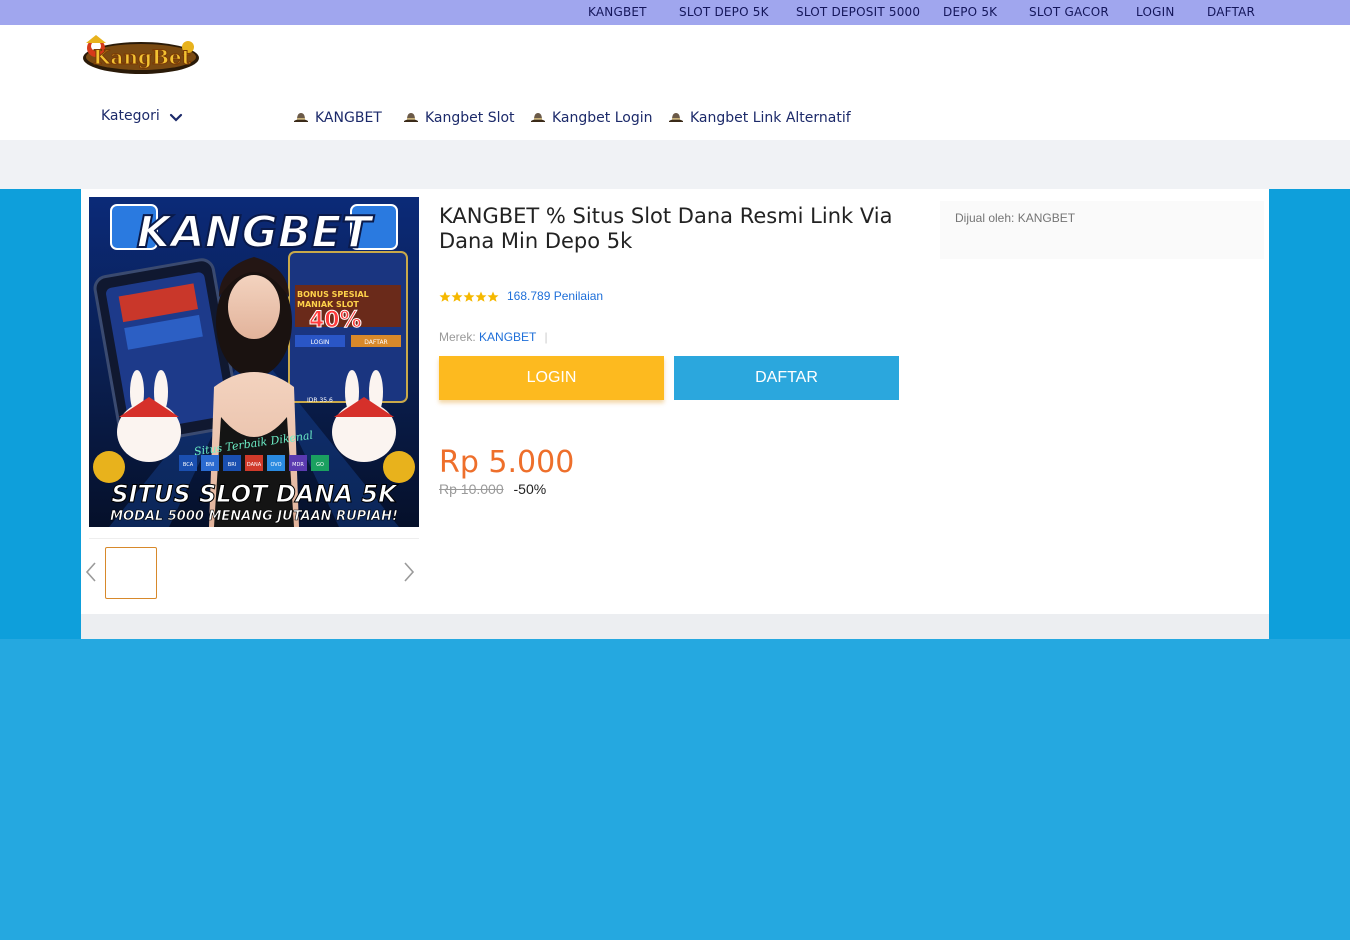 Image resolution: width=1350 pixels, height=940 pixels. What do you see at coordinates (1231, 12) in the screenshot?
I see `top-nav-daftar: DAFTAR` at bounding box center [1231, 12].